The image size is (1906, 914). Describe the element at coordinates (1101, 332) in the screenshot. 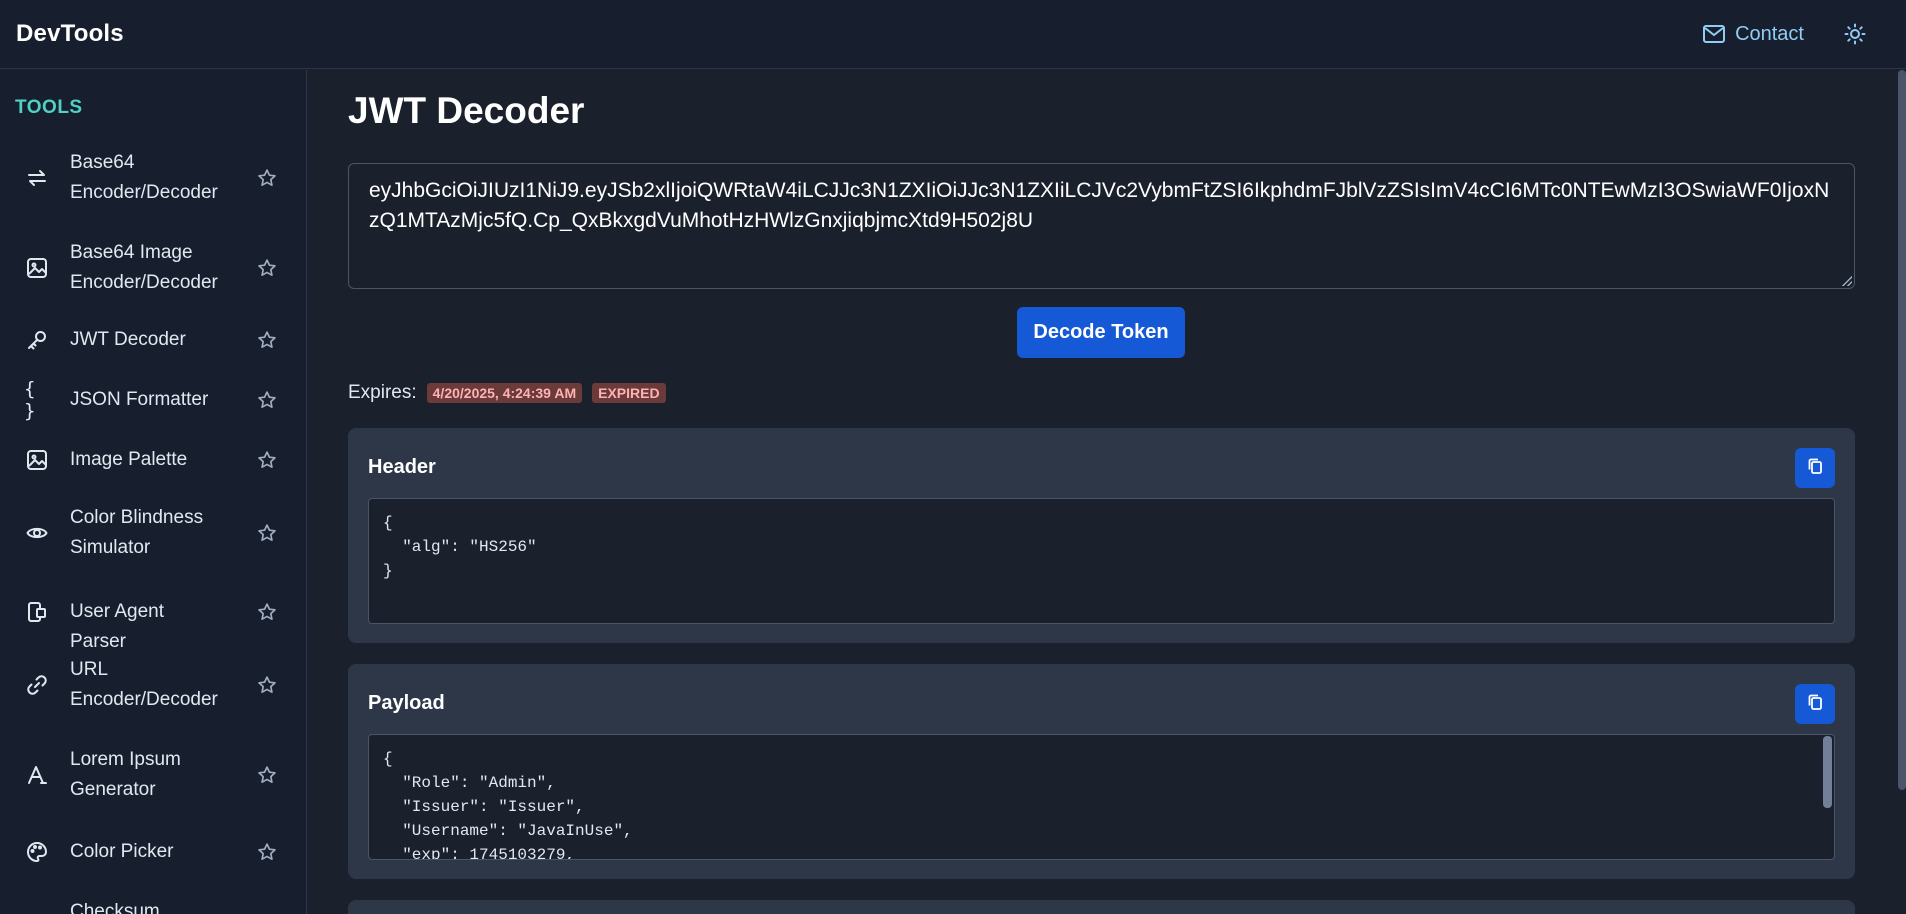

I see `decode-token-button: Decode Token` at that location.